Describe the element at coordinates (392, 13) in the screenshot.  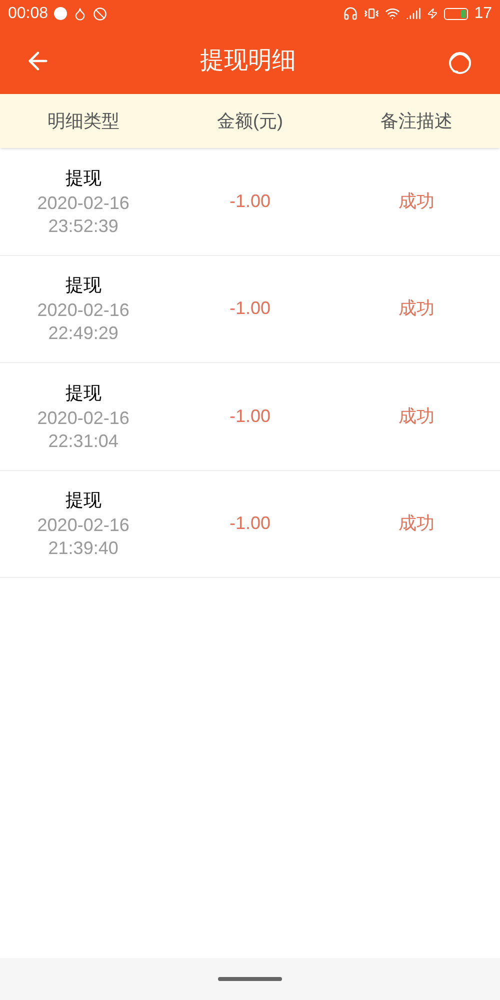
I see `wifi-icon` at that location.